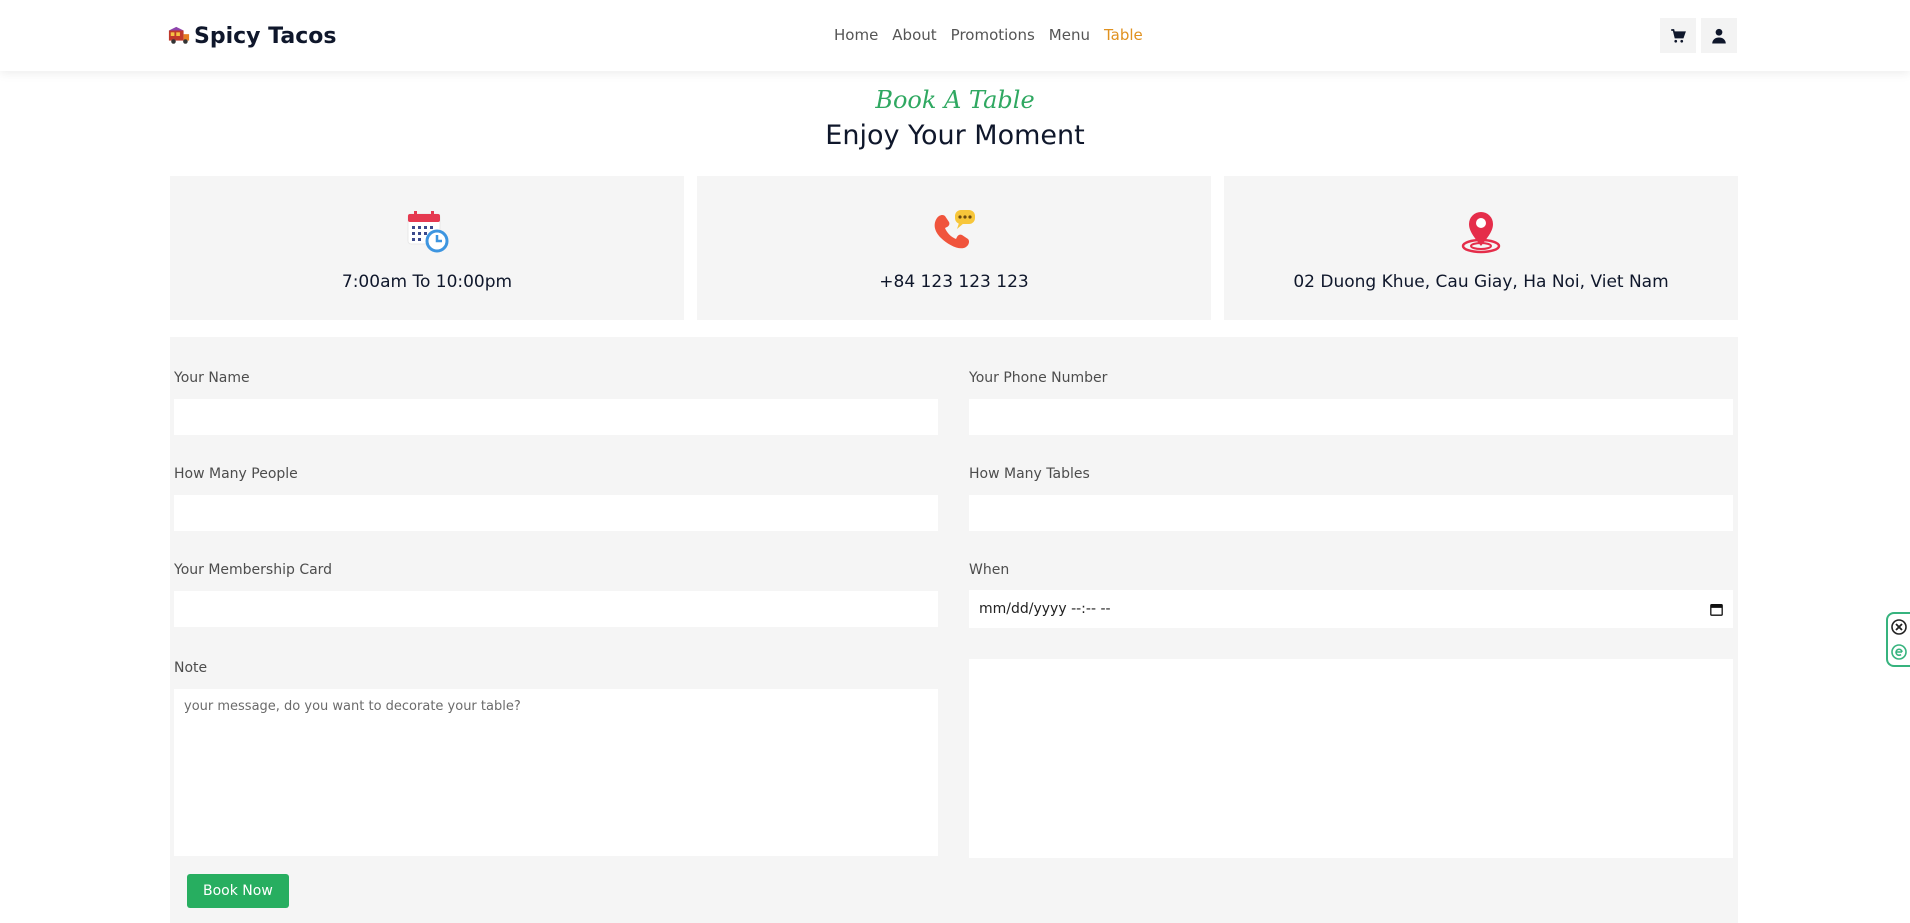 This screenshot has width=1910, height=923. Describe the element at coordinates (1069, 35) in the screenshot. I see `nav-menu: Menu` at that location.